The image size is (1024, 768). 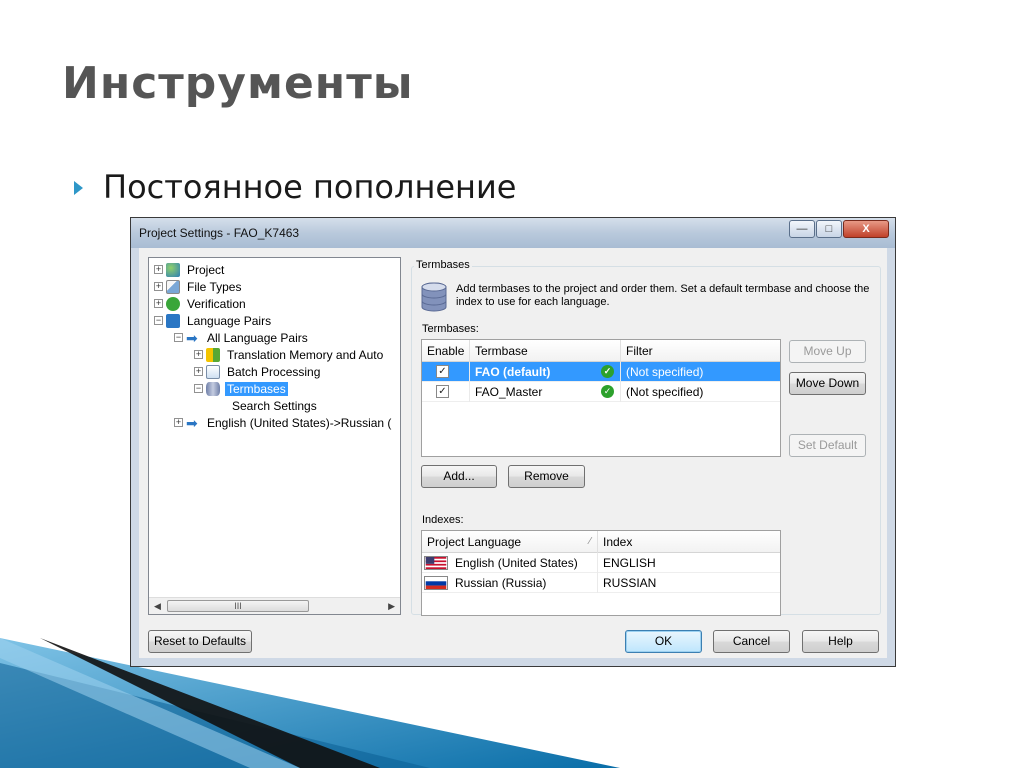 I want to click on column-header-termbase: Termbase, so click(x=545, y=351).